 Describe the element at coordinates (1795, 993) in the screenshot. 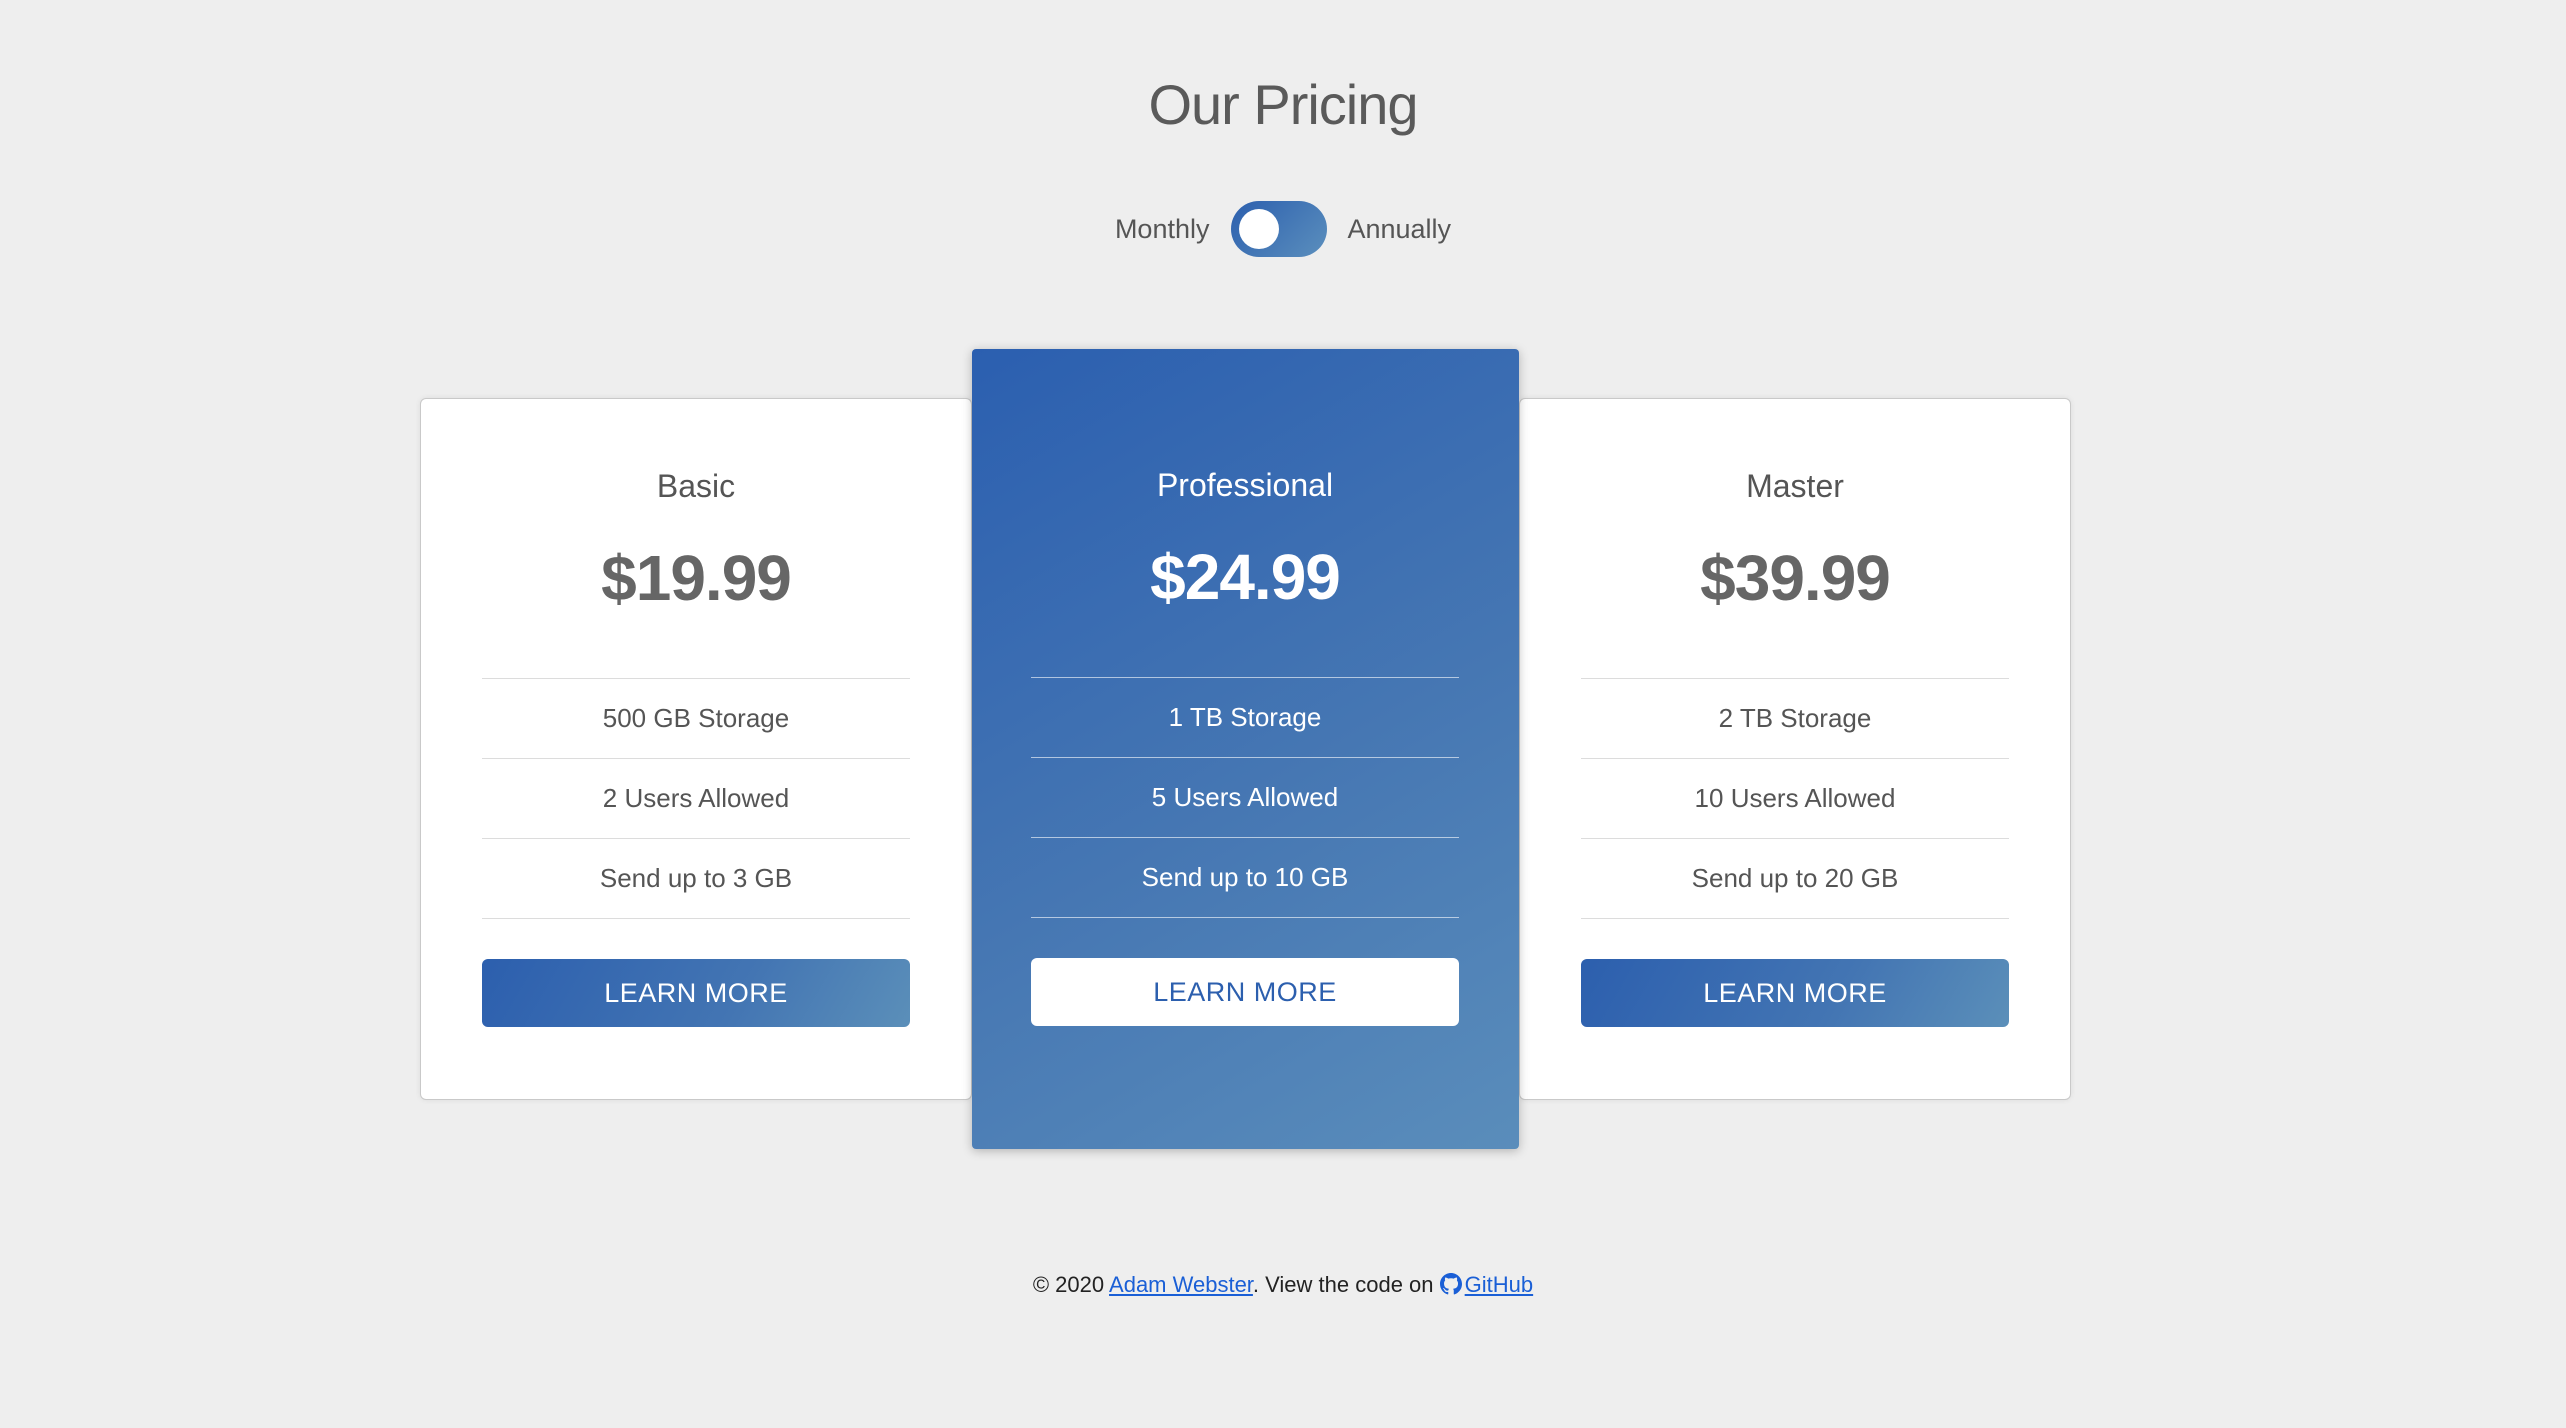

I see `learn-more-button-master: LEARN MORE` at that location.